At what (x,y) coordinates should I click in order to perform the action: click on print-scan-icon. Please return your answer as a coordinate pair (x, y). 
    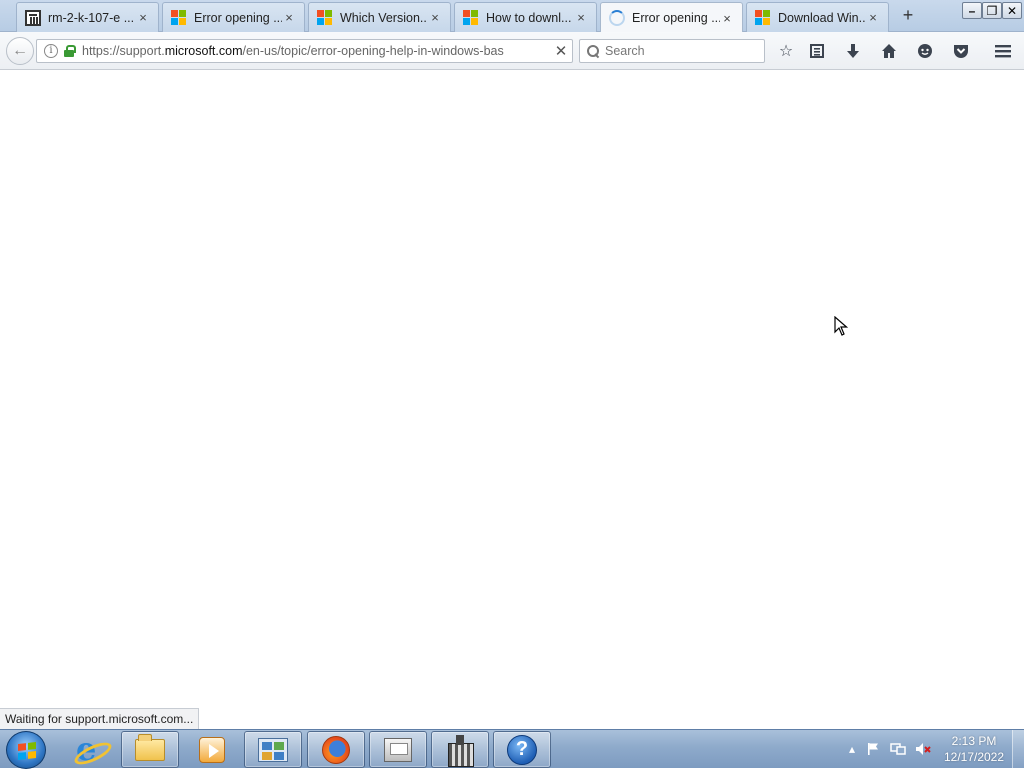
    Looking at the image, I should click on (398, 749).